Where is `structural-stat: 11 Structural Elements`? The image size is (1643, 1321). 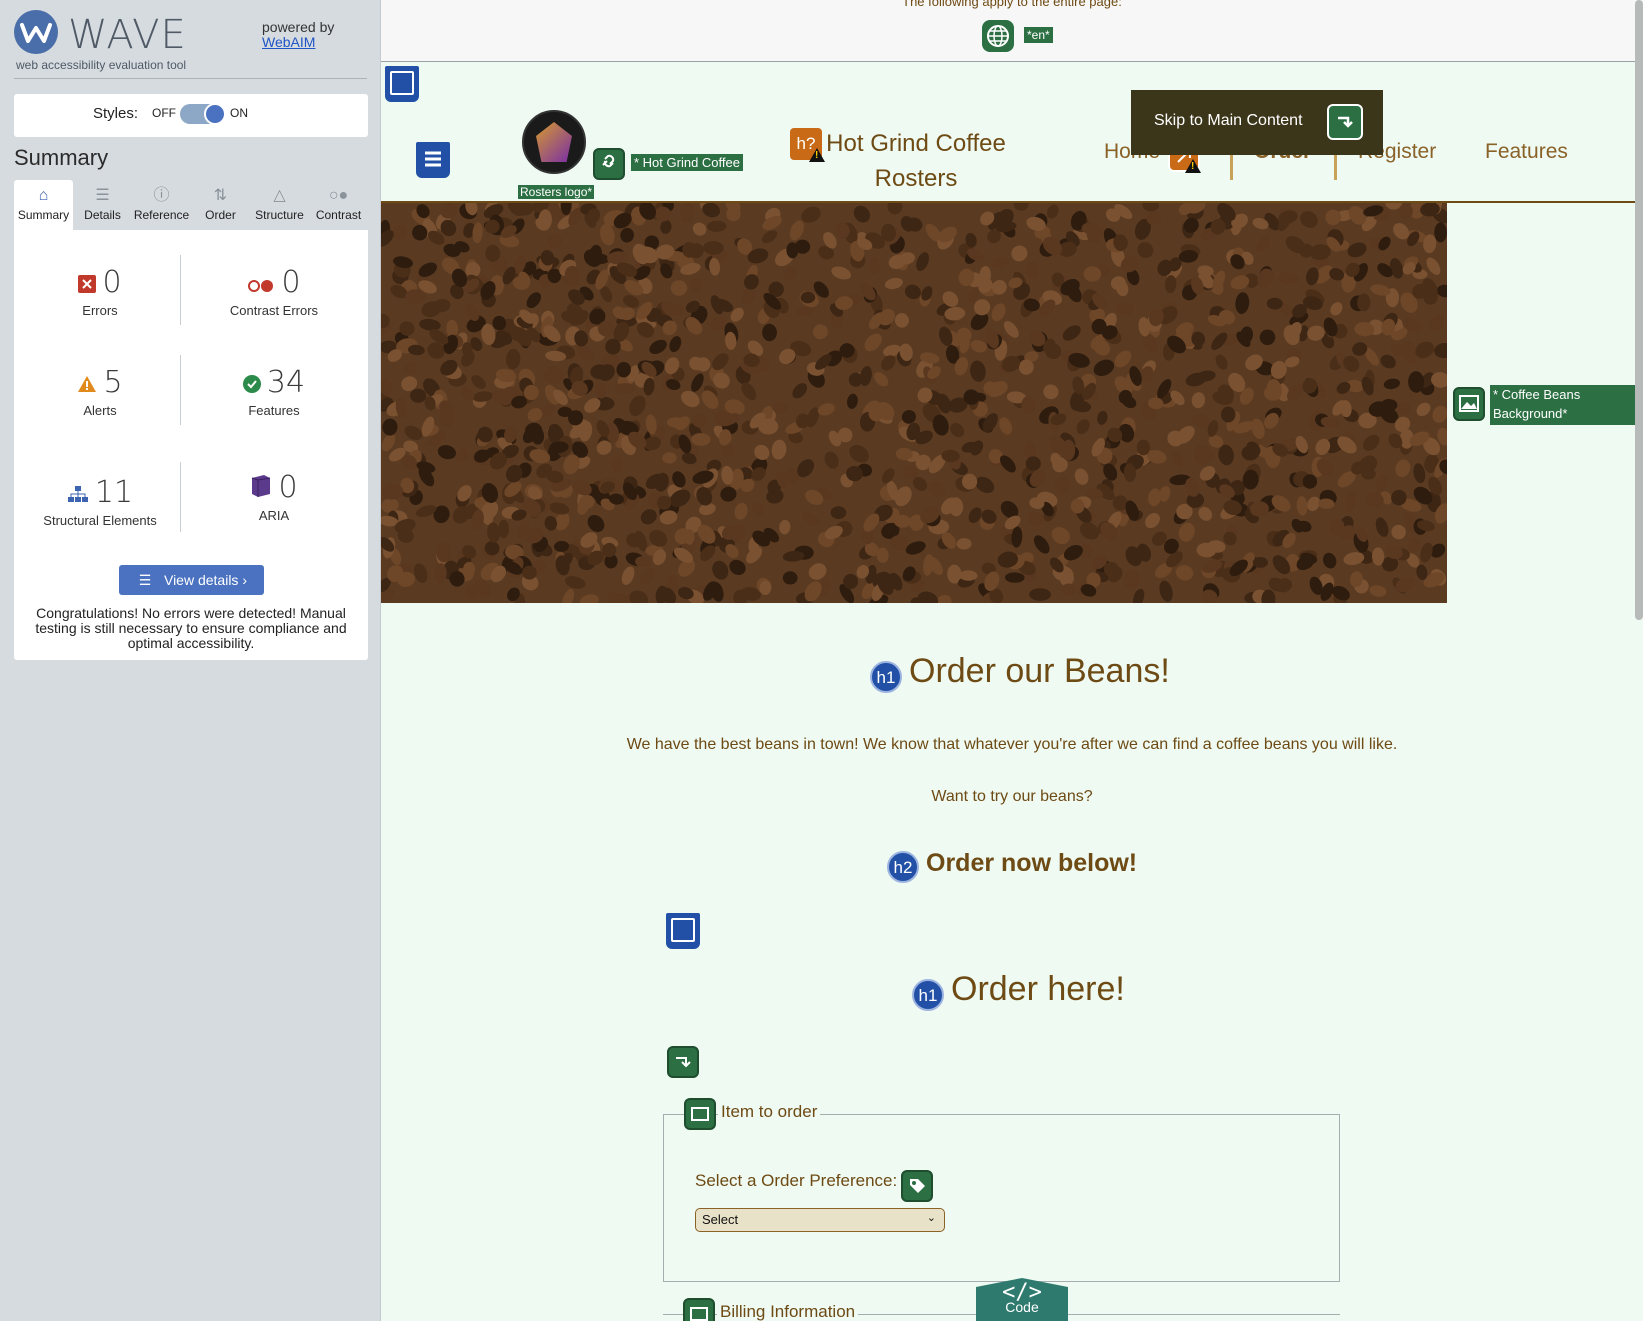
structural-stat: 11 Structural Elements is located at coordinates (100, 501).